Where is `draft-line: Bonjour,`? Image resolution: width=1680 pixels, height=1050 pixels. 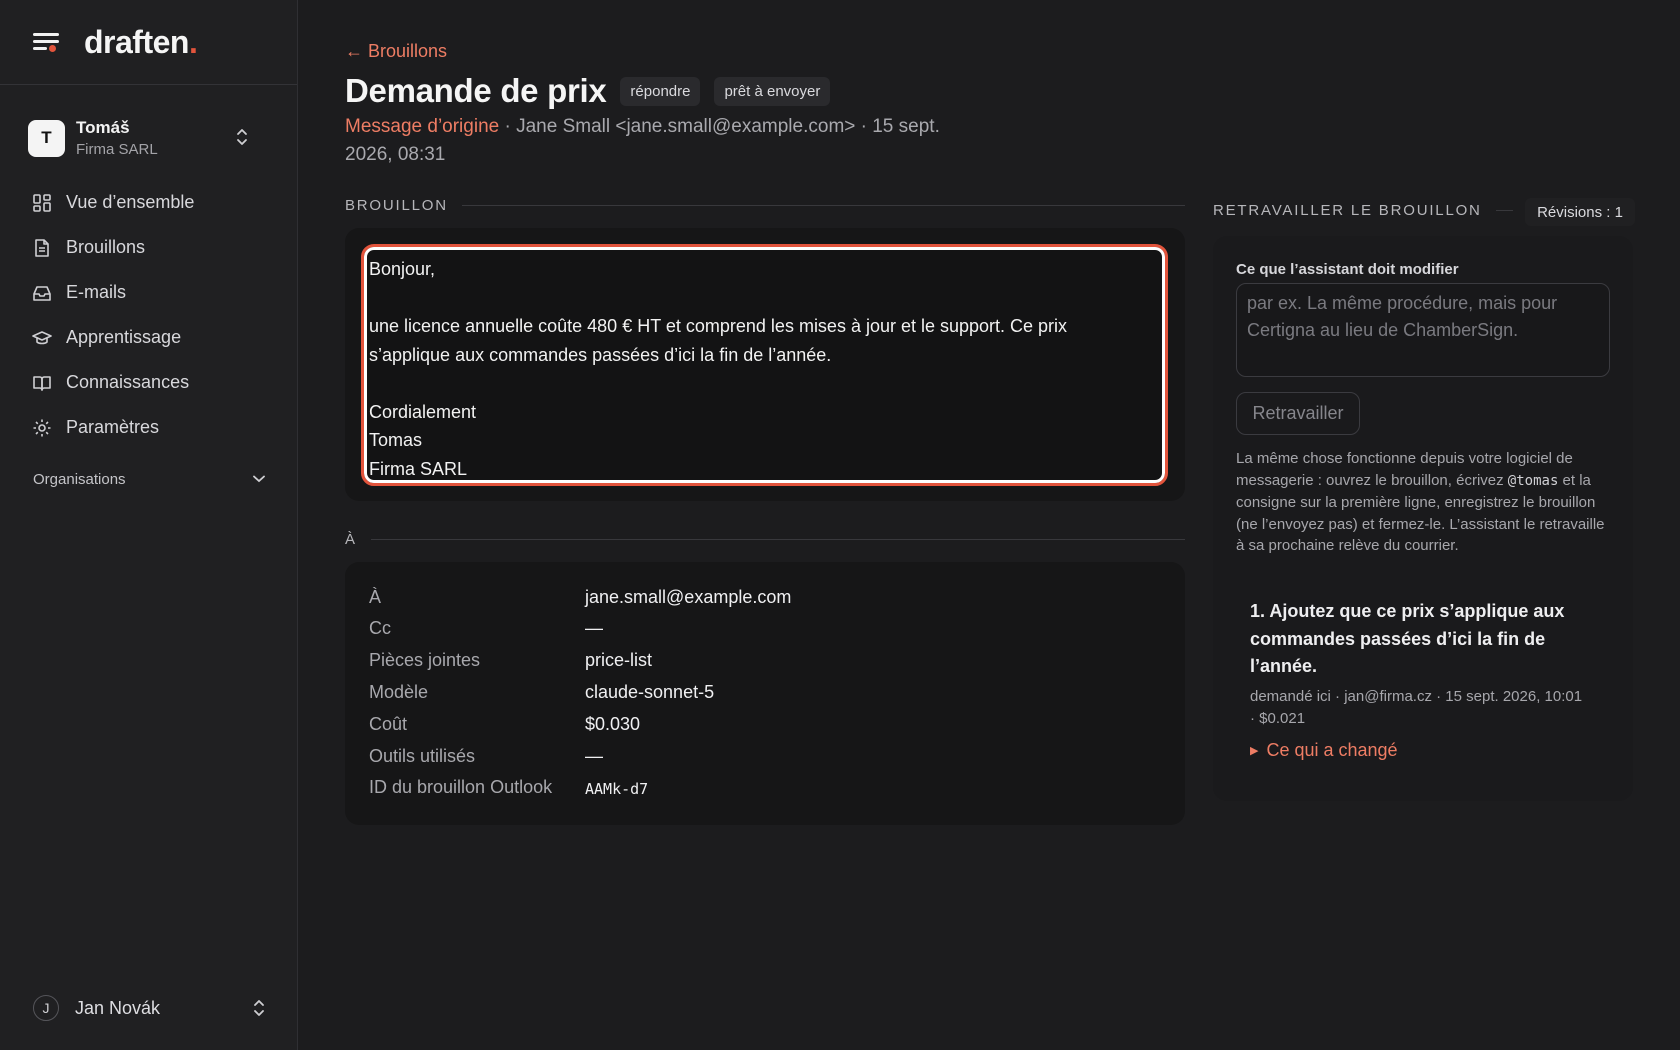 draft-line: Bonjour, is located at coordinates (402, 269).